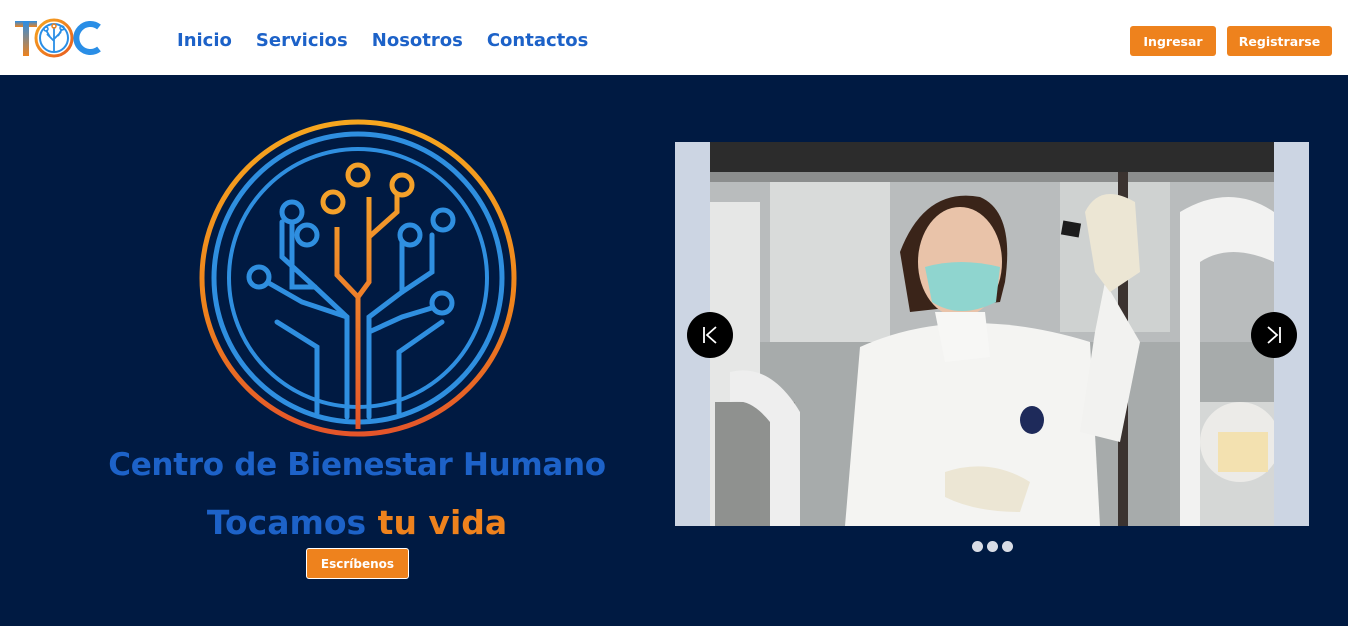  Describe the element at coordinates (59, 38) in the screenshot. I see `toc-logo-icon` at that location.